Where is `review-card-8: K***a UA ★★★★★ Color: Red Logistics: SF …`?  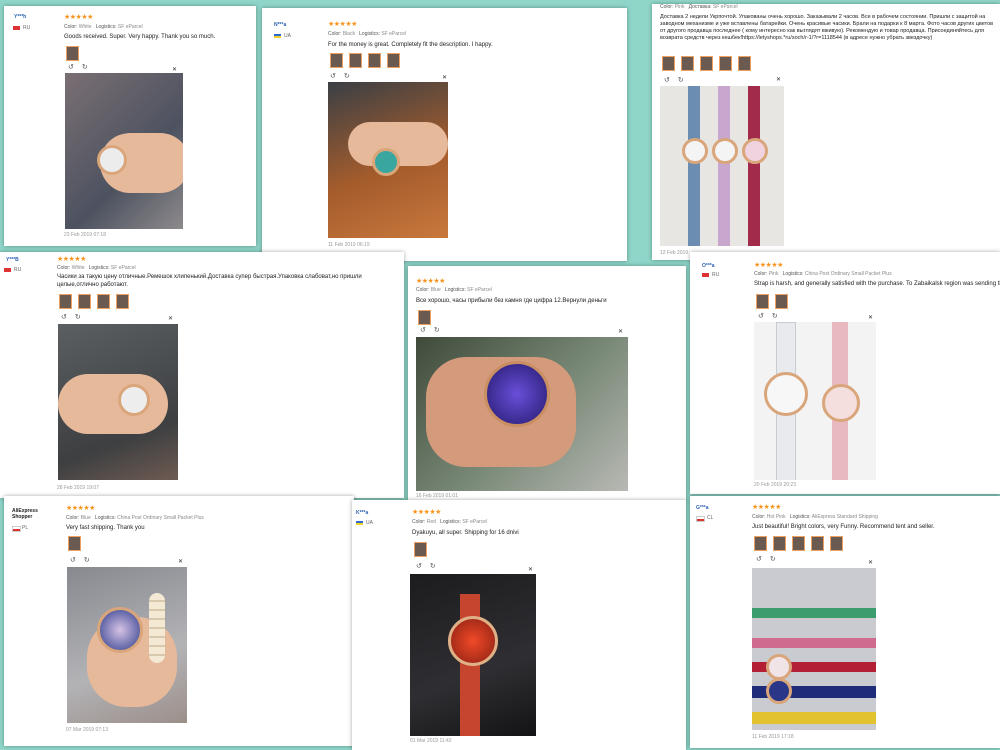
review-card-8: K***a UA ★★★★★ Color: Red Logistics: SF … is located at coordinates (519, 625).